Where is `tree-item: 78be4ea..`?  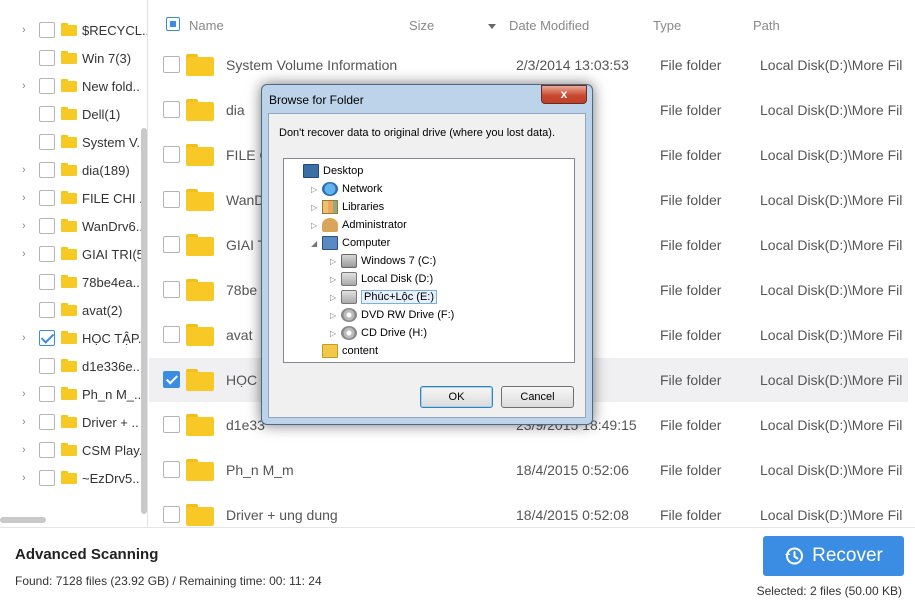
tree-item: 78be4ea.. is located at coordinates (73, 282).